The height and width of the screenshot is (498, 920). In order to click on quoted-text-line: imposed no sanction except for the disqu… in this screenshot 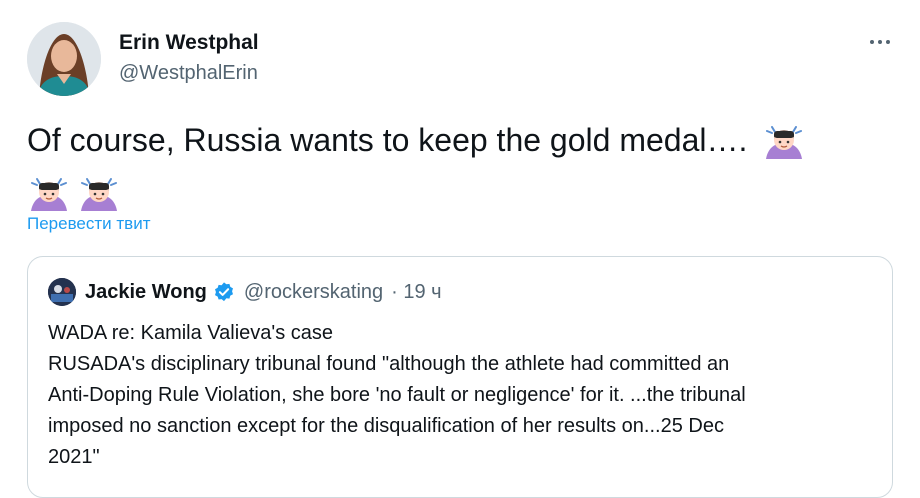, I will do `click(386, 426)`.